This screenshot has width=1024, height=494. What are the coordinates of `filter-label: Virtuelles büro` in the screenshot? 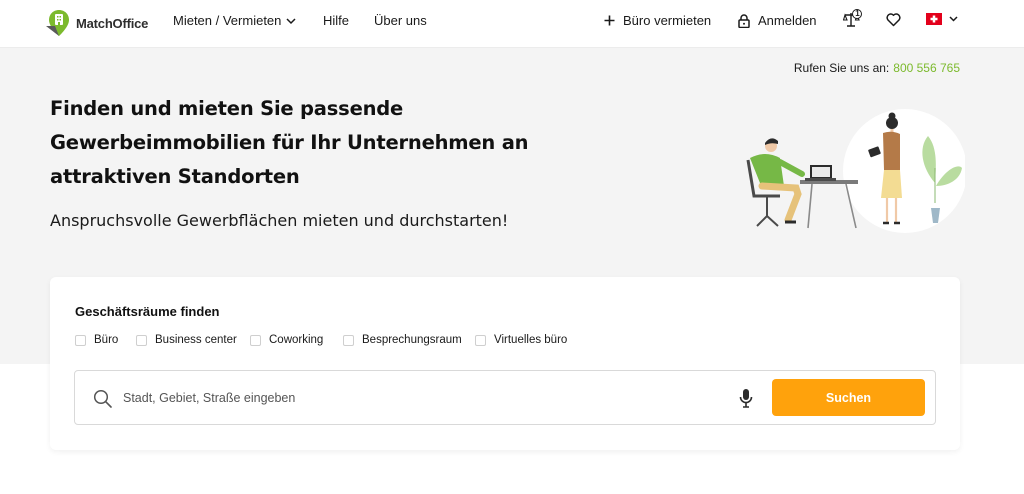 It's located at (531, 340).